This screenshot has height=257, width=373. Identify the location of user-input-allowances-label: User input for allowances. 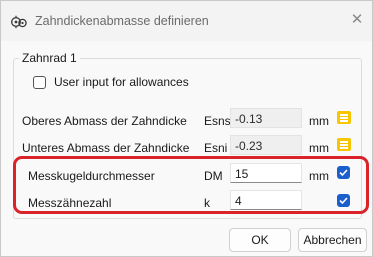
(121, 82).